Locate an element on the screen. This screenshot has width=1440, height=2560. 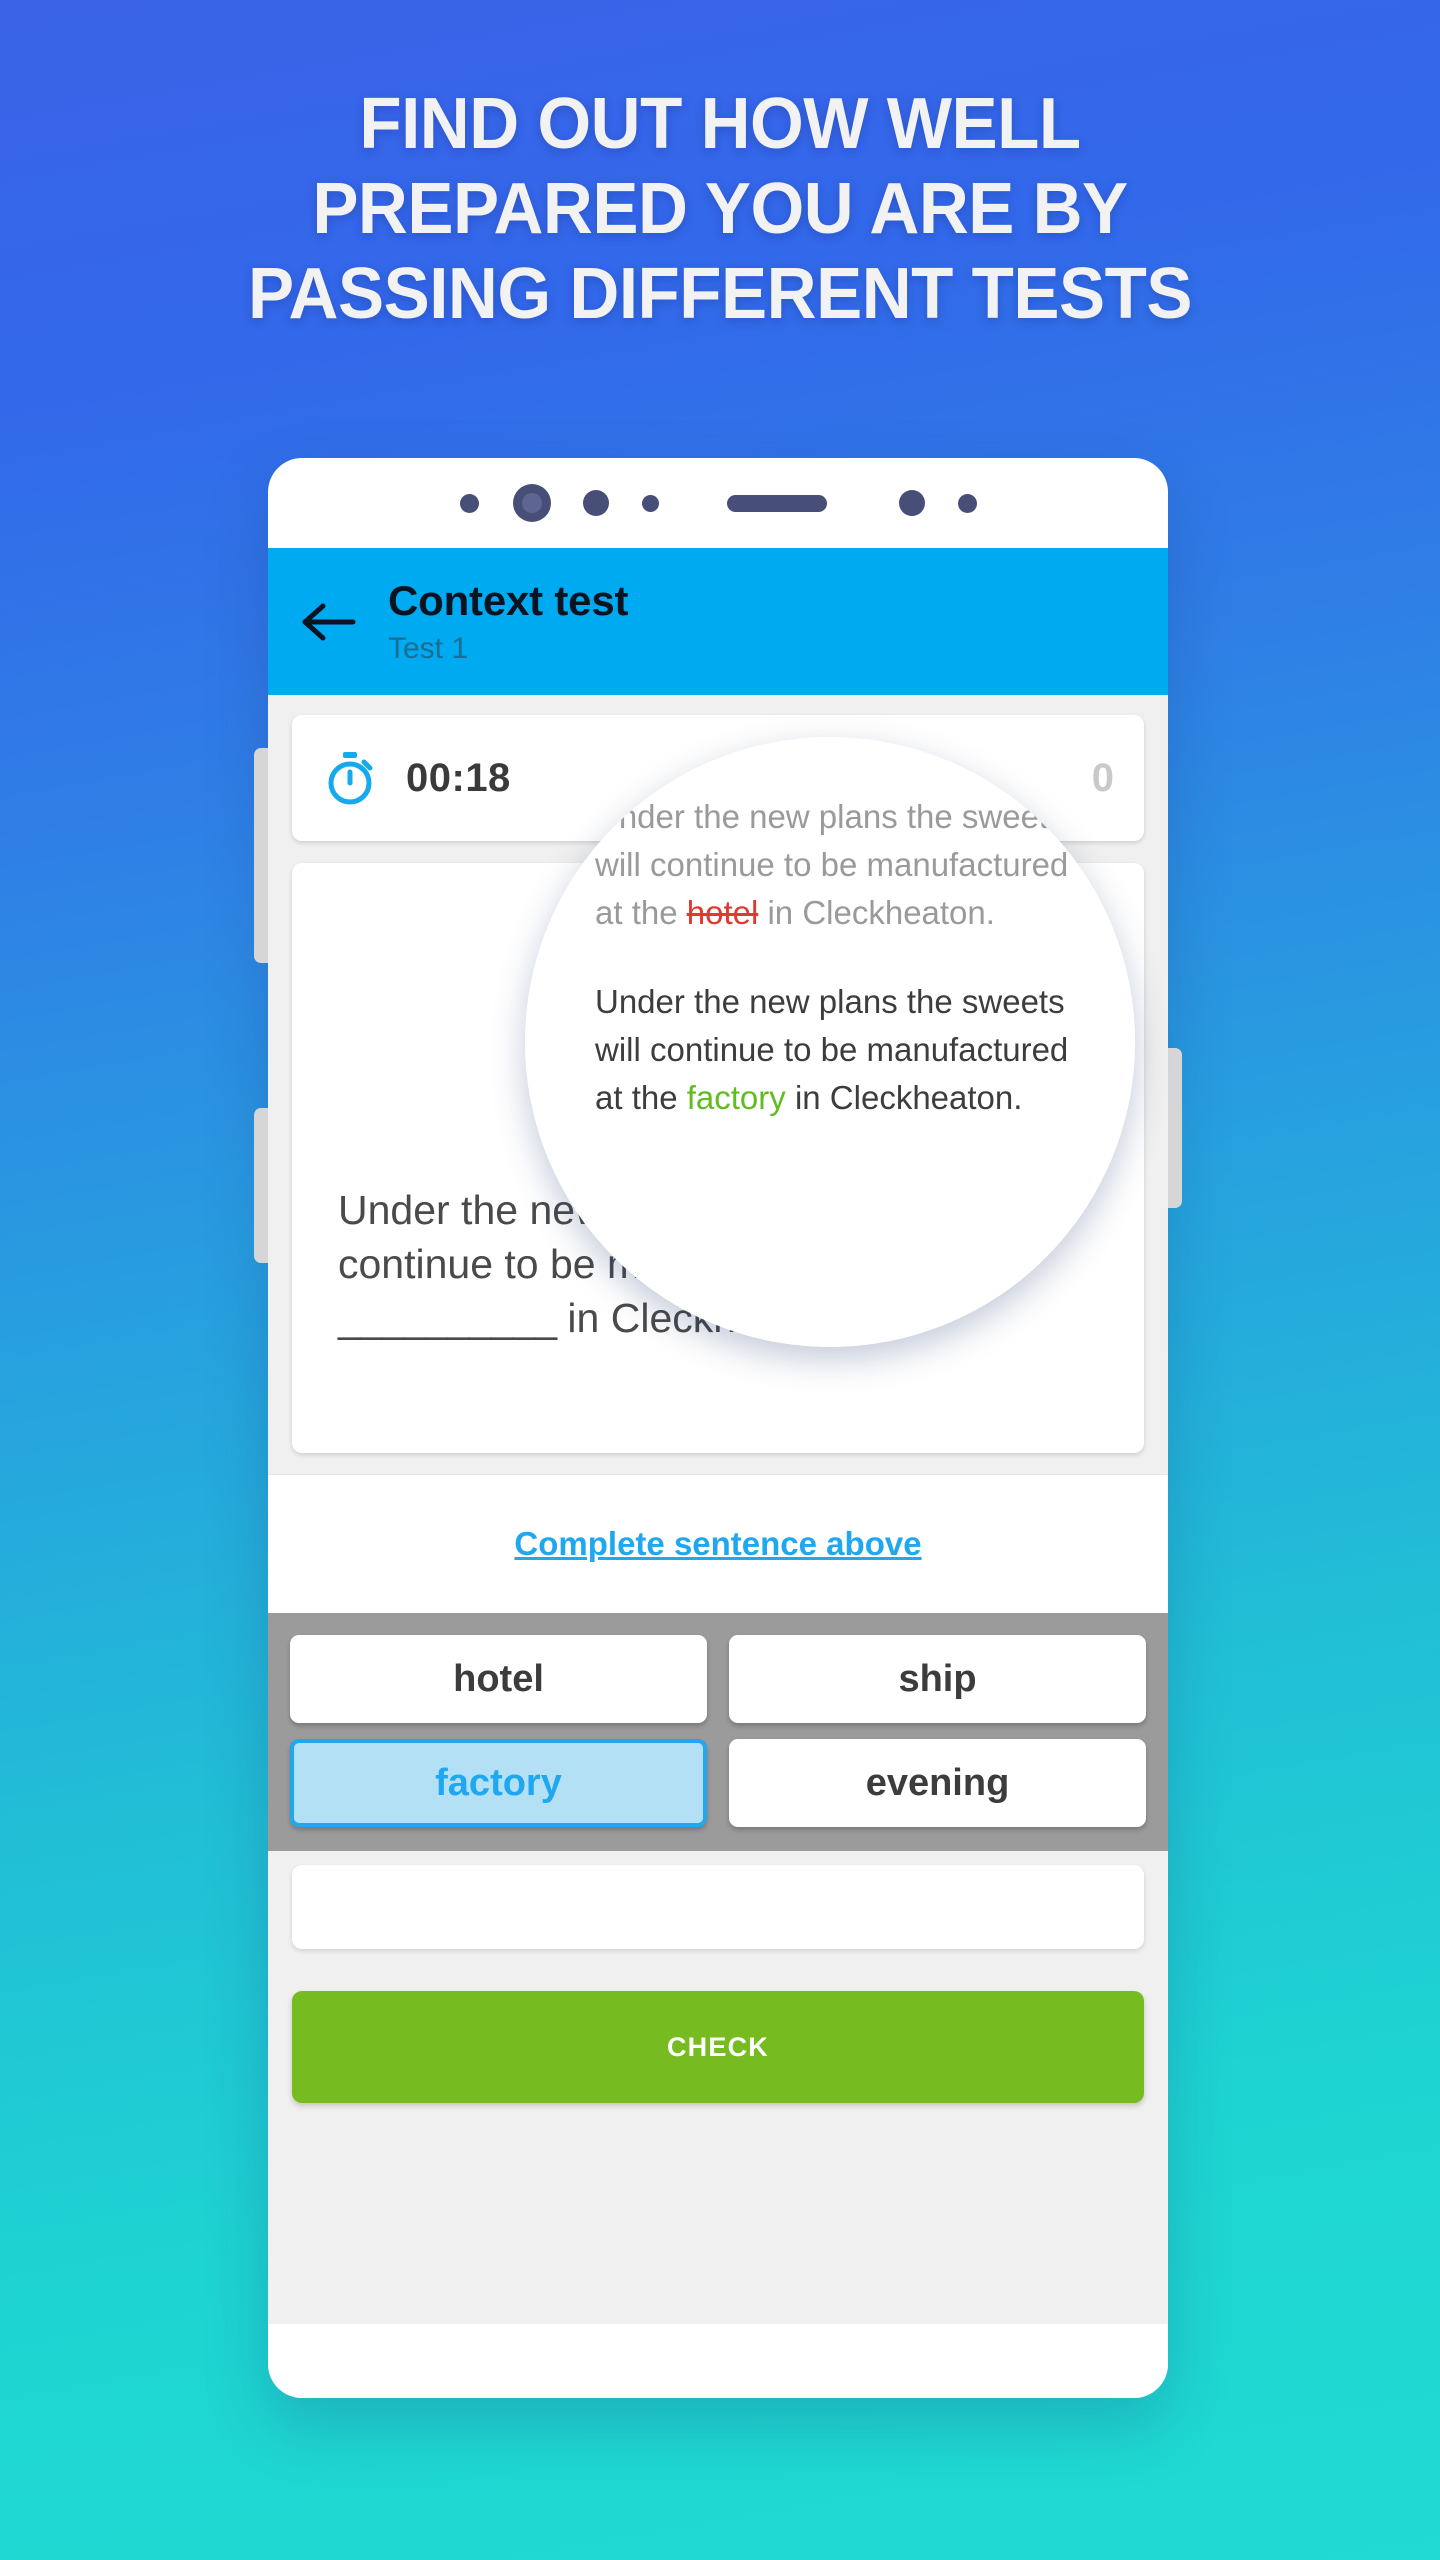
proximity-sensor-icon is located at coordinates (595, 503).